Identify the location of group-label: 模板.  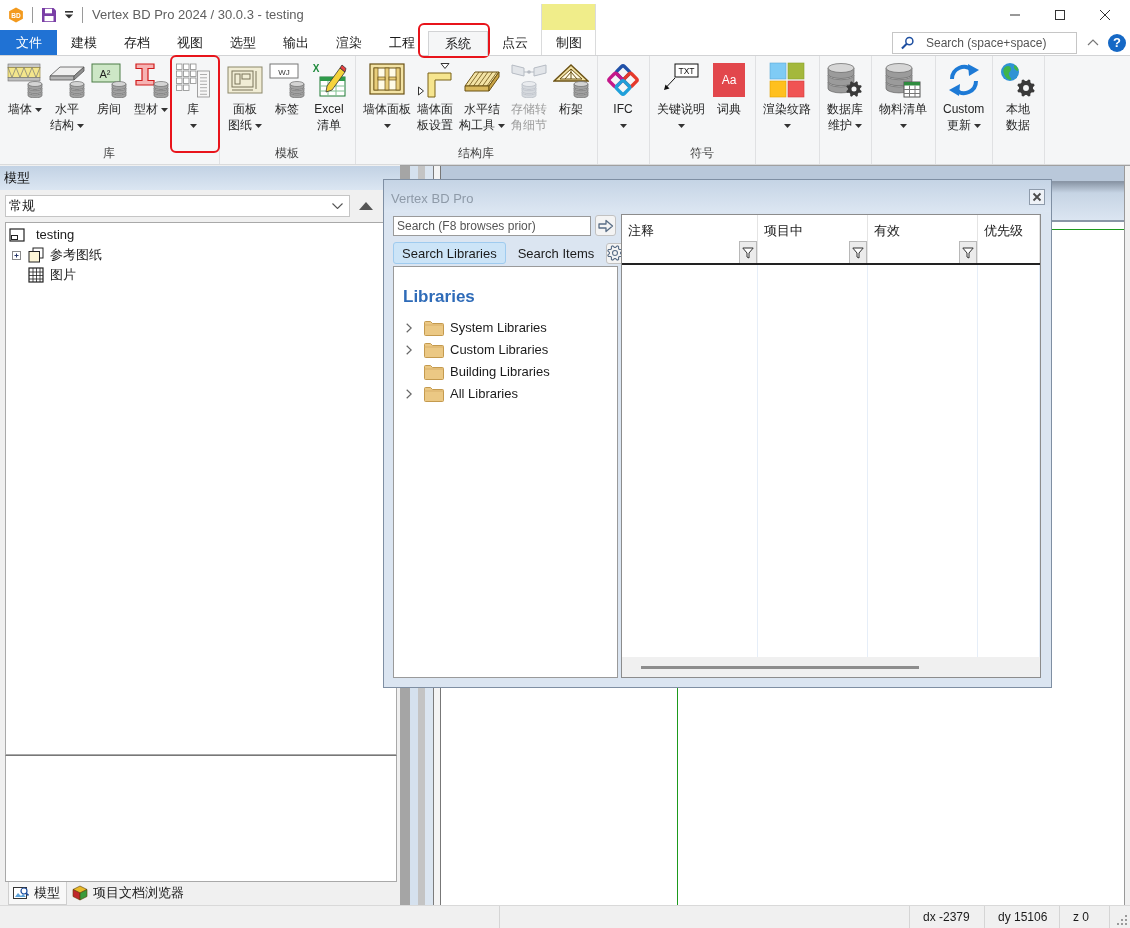
(287, 153).